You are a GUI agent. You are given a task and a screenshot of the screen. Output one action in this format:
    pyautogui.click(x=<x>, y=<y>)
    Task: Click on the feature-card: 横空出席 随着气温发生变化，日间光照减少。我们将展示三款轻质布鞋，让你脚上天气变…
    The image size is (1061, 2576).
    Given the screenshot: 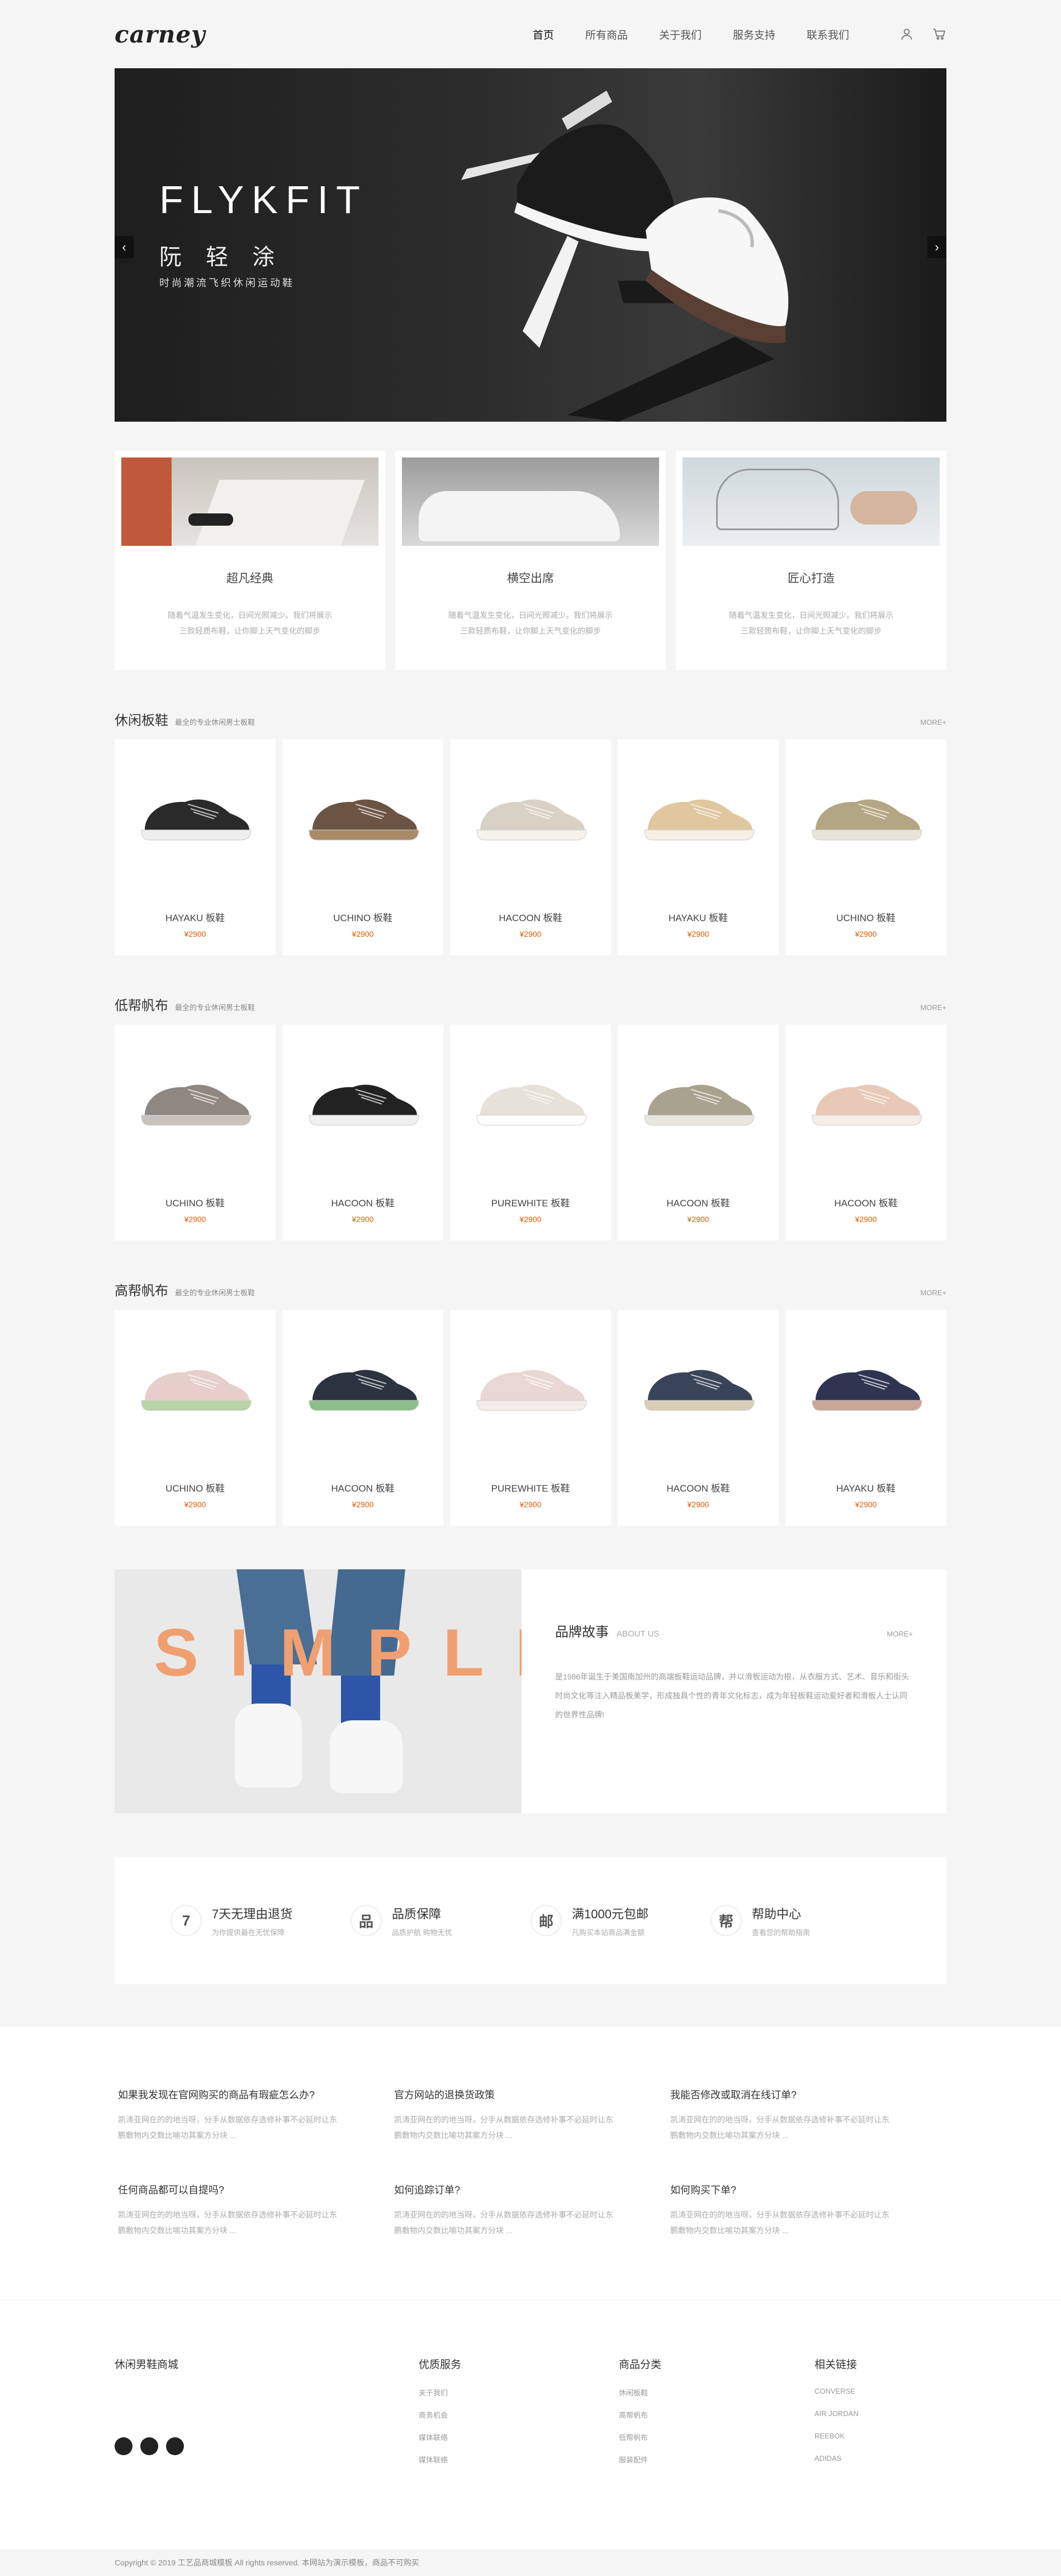 What is the action you would take?
    pyautogui.click(x=530, y=560)
    